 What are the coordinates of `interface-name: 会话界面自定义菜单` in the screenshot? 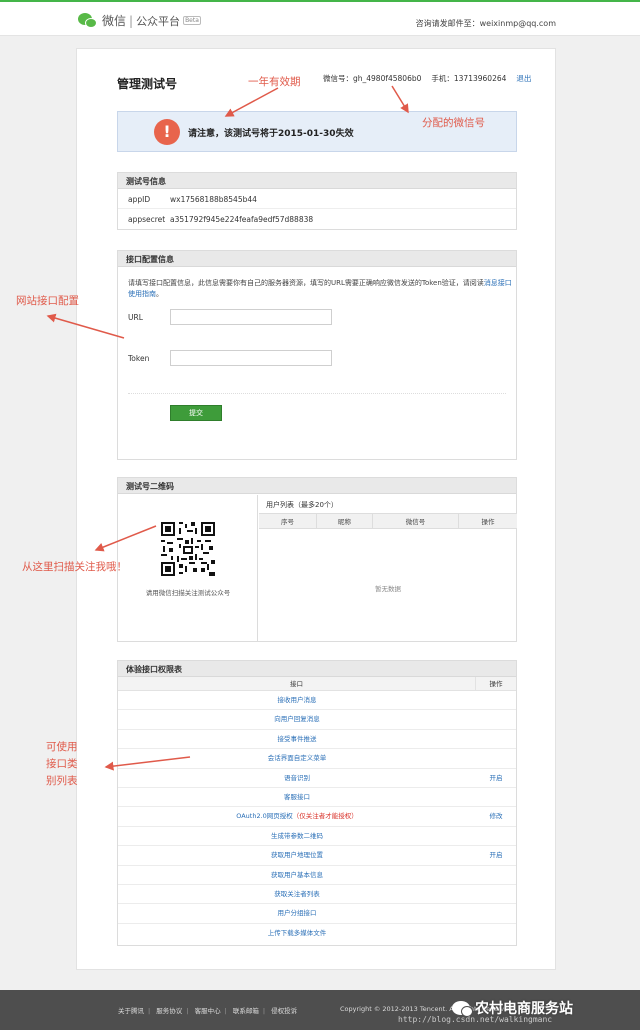 It's located at (297, 758).